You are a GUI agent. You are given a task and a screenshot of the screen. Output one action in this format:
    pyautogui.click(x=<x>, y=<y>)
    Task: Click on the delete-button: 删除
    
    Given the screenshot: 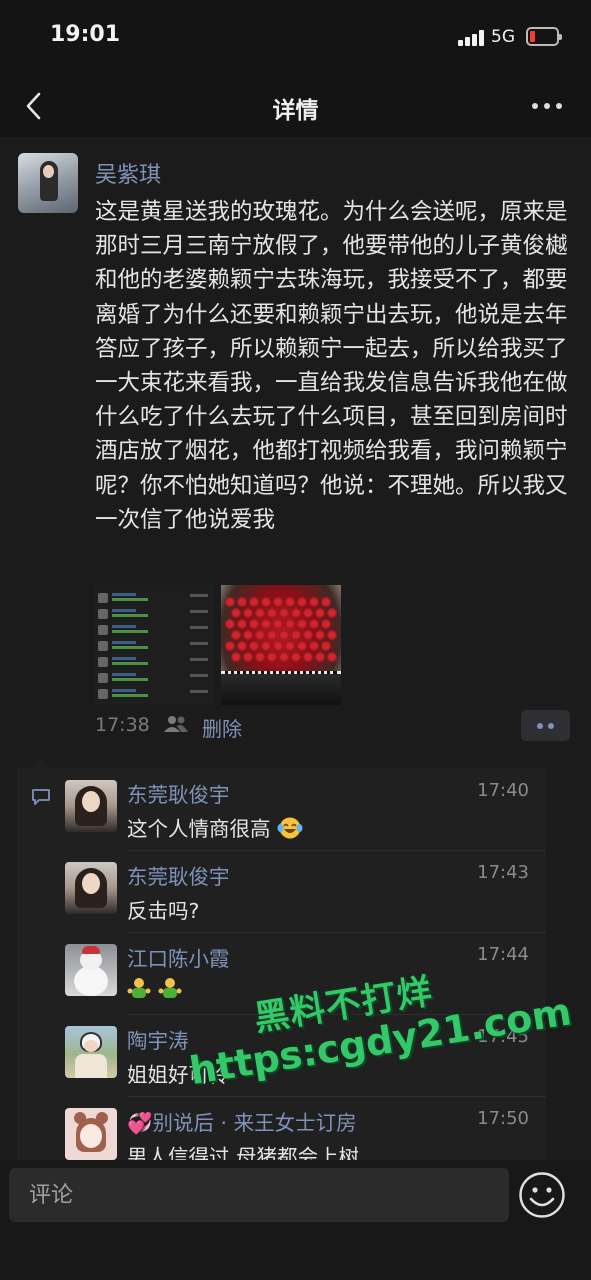 What is the action you would take?
    pyautogui.click(x=222, y=727)
    